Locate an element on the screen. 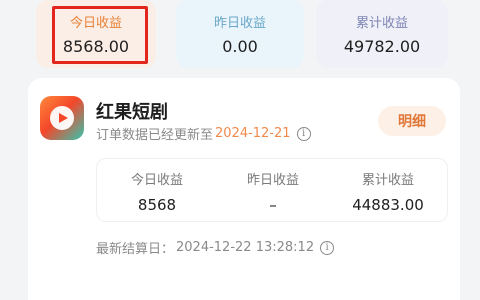 The height and width of the screenshot is (300, 480). yesterday-earnings-card: 昨日收益 0.00 is located at coordinates (240, 34).